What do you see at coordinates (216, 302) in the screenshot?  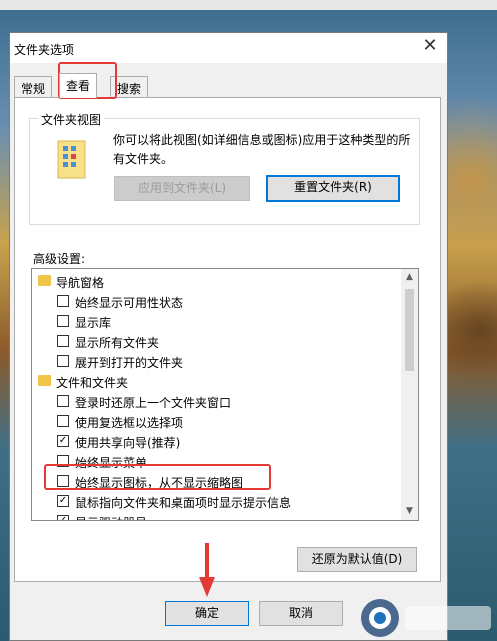 I see `settings-option: 始终显示可用性状态` at bounding box center [216, 302].